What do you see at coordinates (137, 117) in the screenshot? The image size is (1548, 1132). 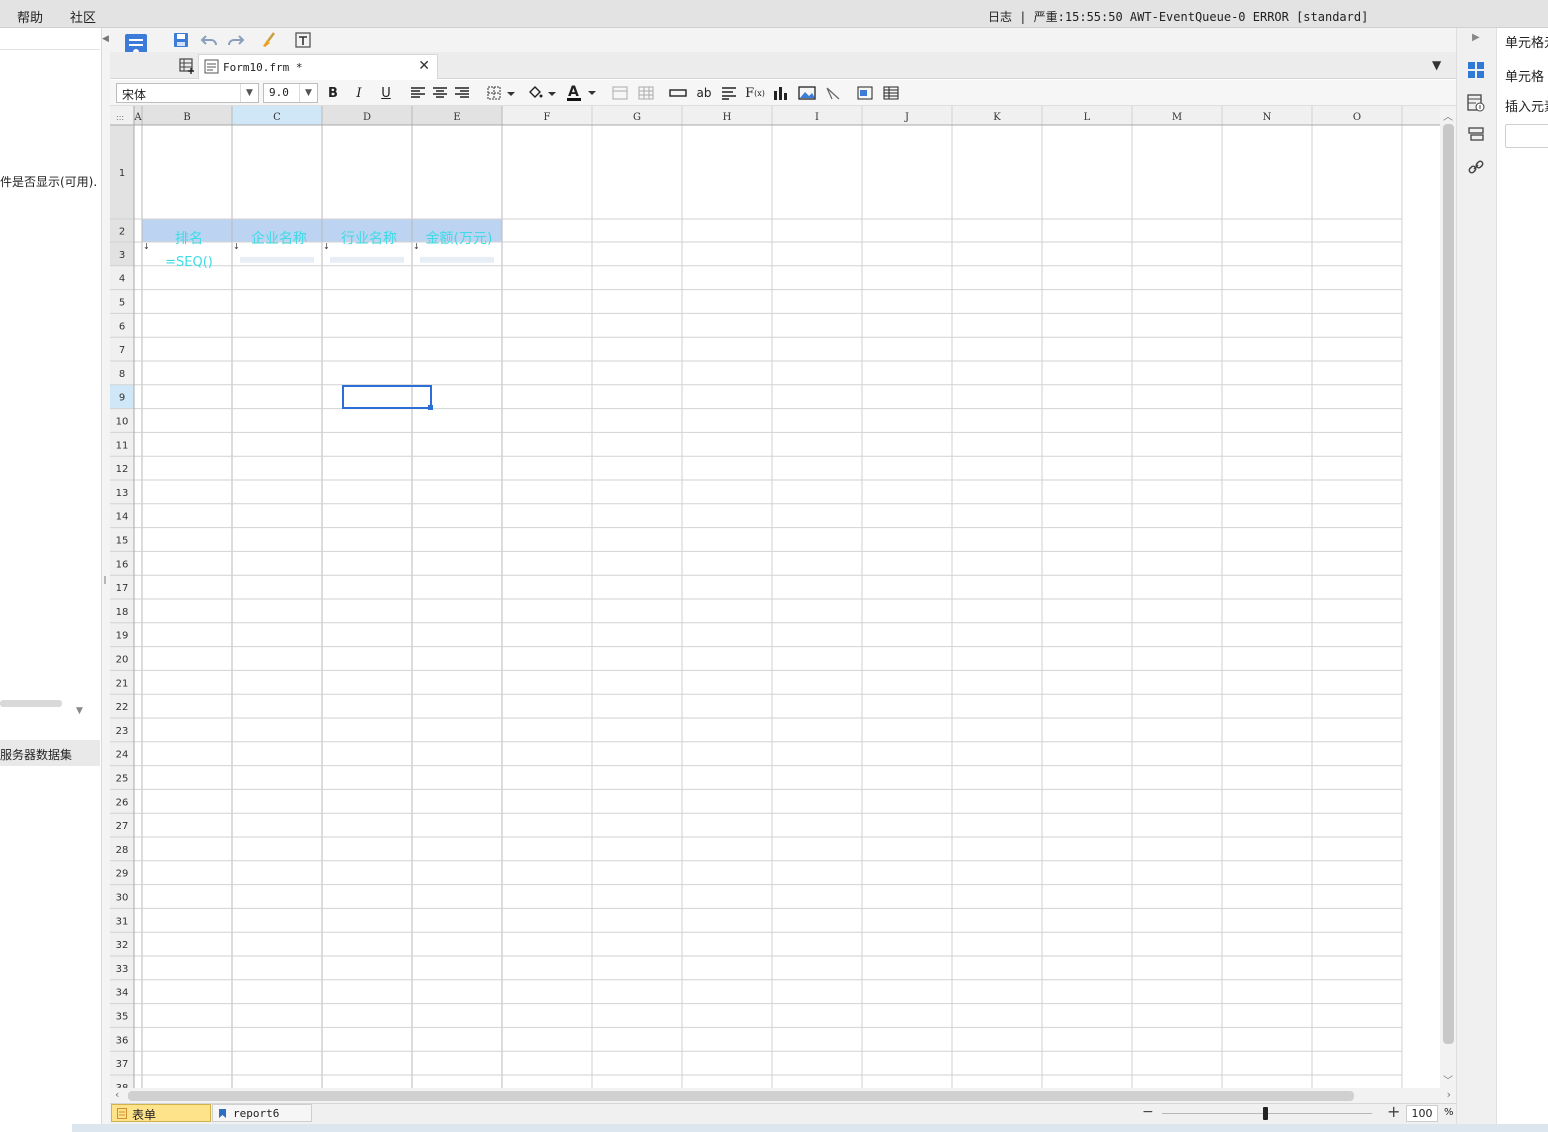 I see `column-header-a: A` at bounding box center [137, 117].